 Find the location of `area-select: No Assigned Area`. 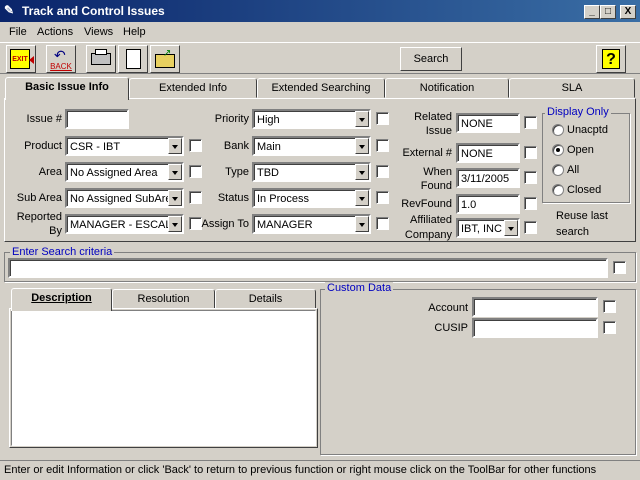

area-select: No Assigned Area is located at coordinates (124, 172).